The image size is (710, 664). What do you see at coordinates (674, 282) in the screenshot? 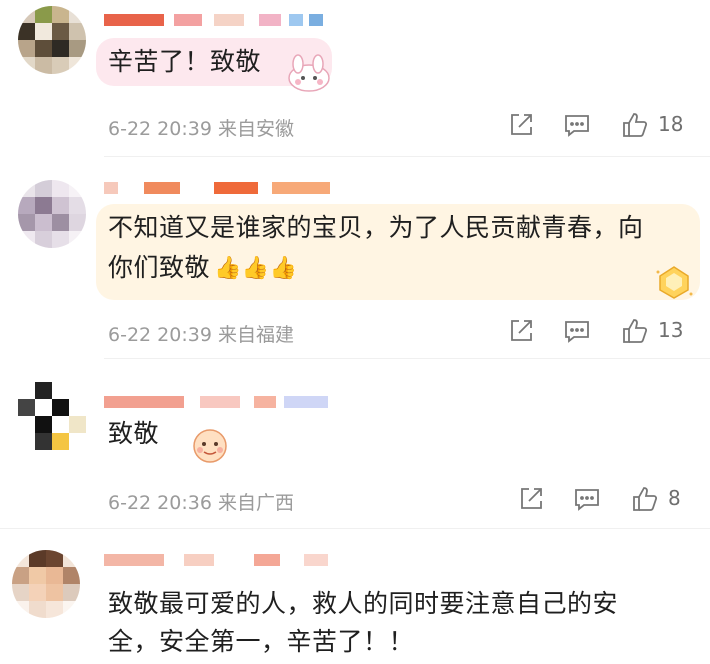
I see `medal-sticker` at bounding box center [674, 282].